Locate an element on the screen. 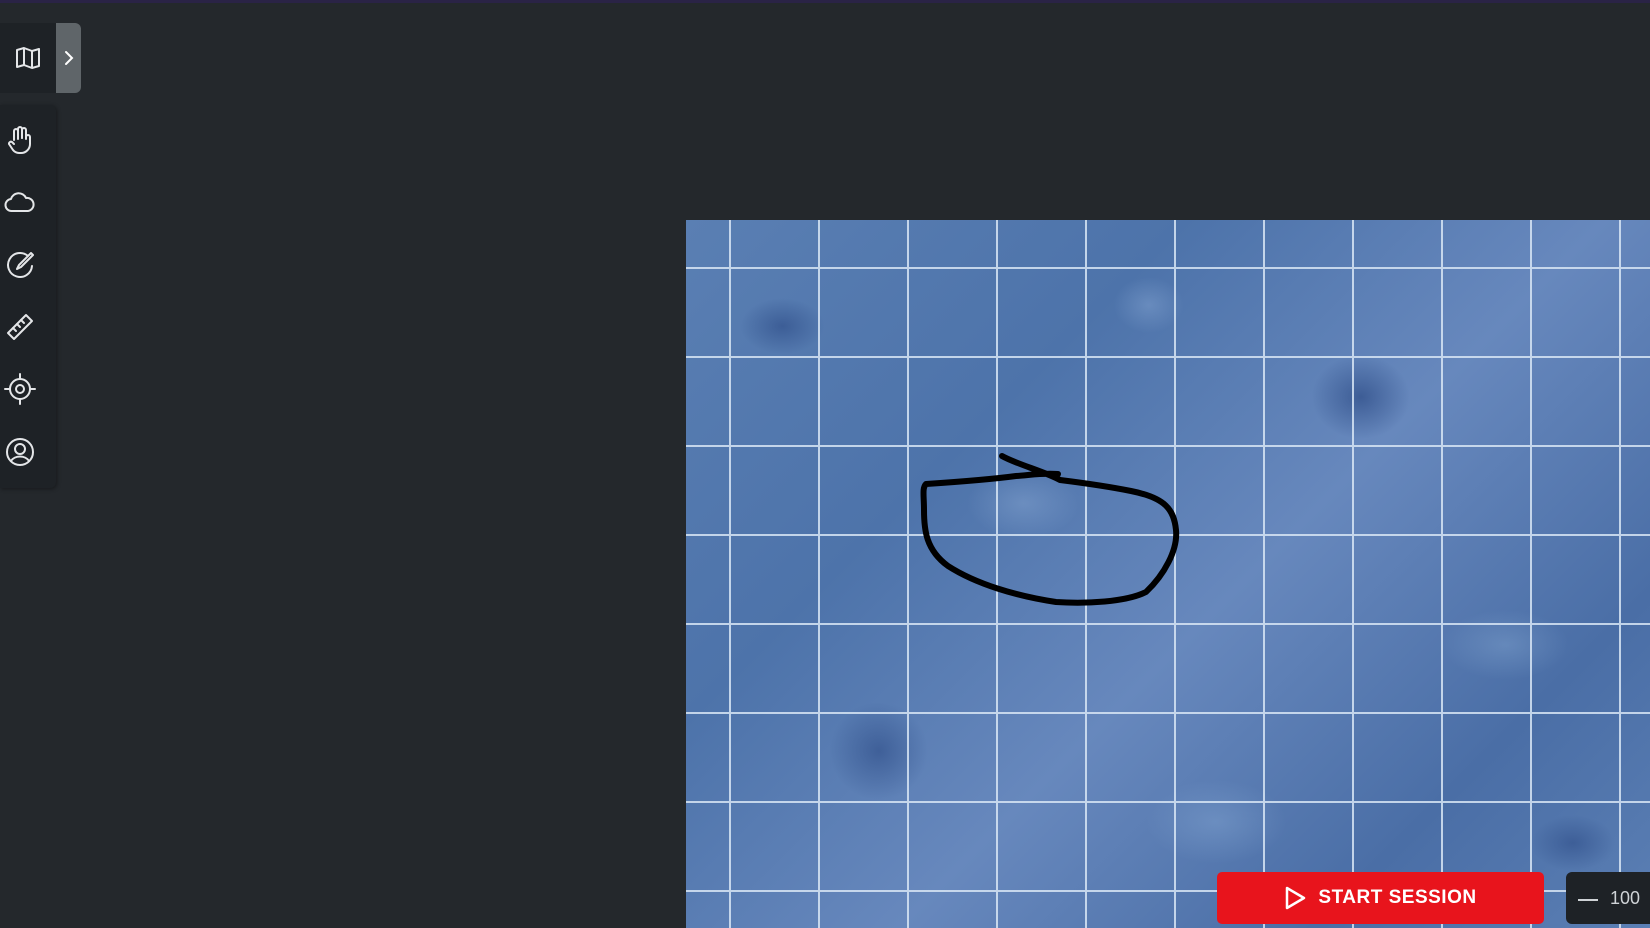  pencil-circle-icon is located at coordinates (20, 264).